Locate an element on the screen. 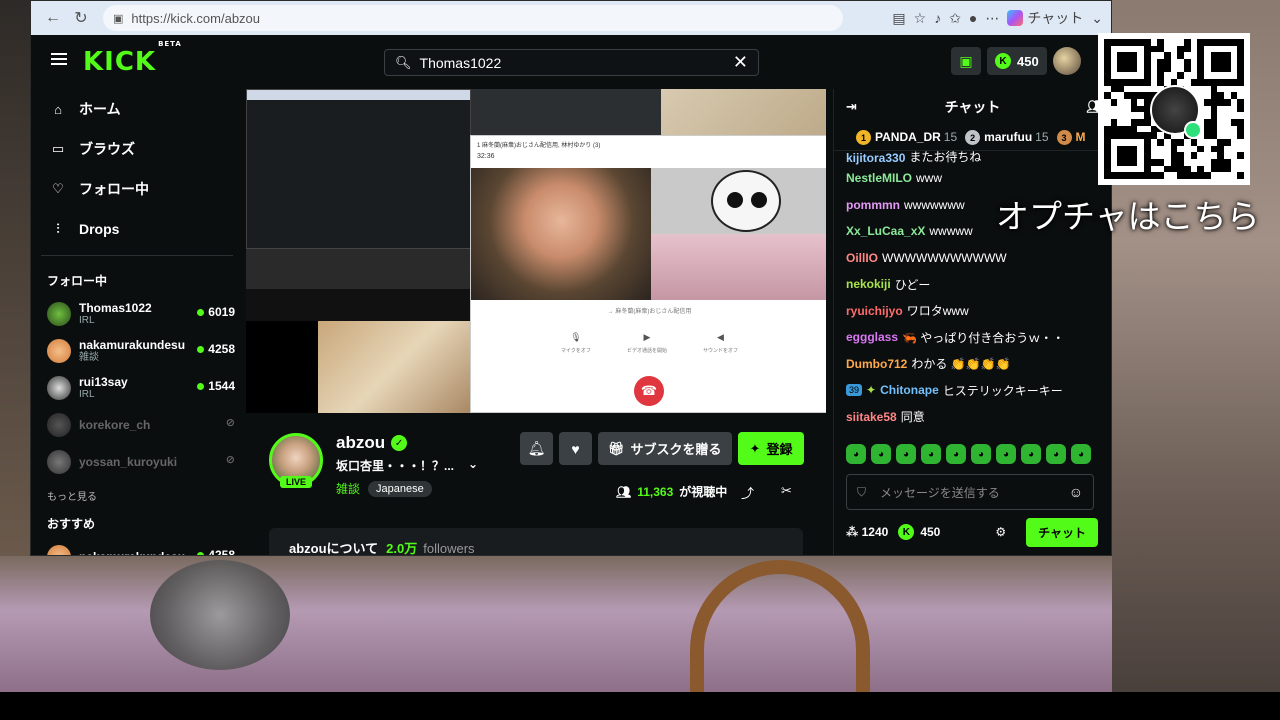 The height and width of the screenshot is (720, 1280). nav-following: ♡ フォロー中 is located at coordinates (137, 189).